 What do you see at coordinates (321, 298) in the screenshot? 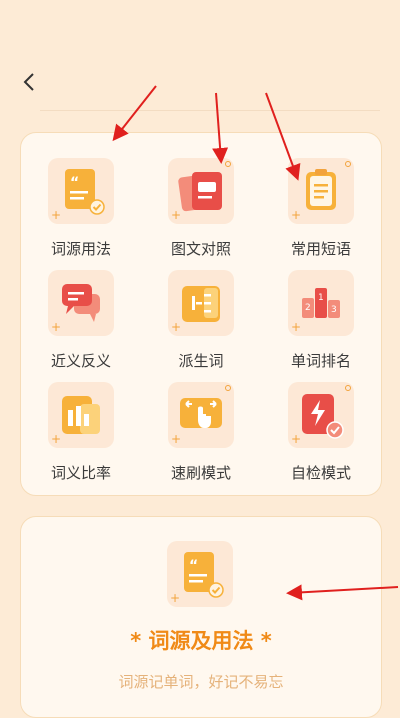
I see `podium-number: 1` at bounding box center [321, 298].